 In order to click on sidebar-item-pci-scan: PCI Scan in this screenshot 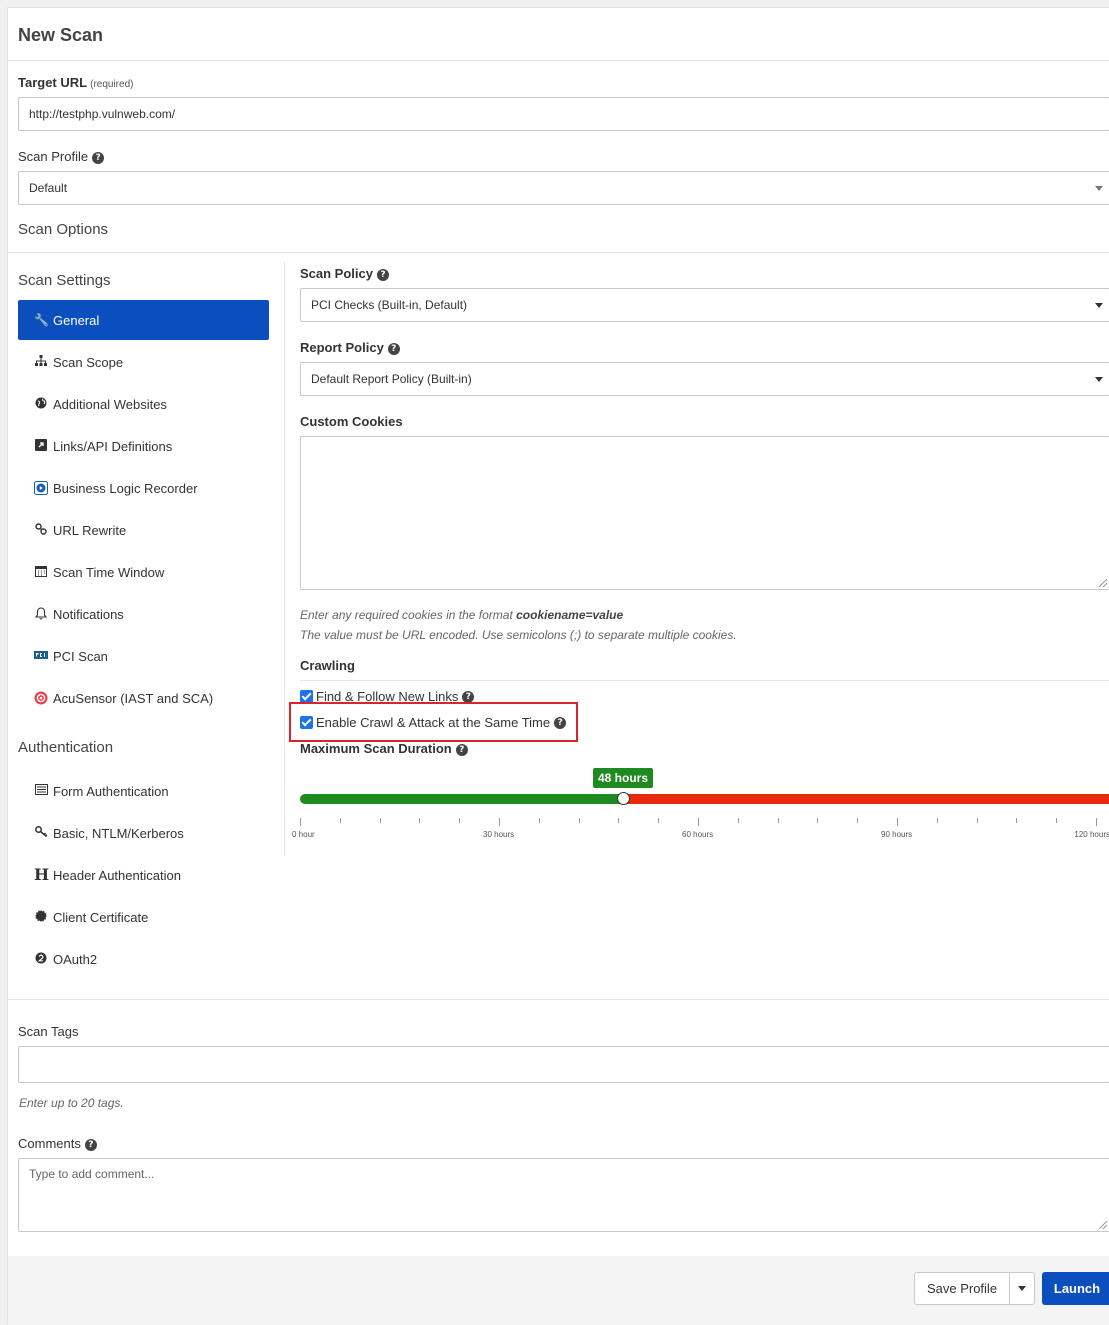, I will do `click(143, 656)`.